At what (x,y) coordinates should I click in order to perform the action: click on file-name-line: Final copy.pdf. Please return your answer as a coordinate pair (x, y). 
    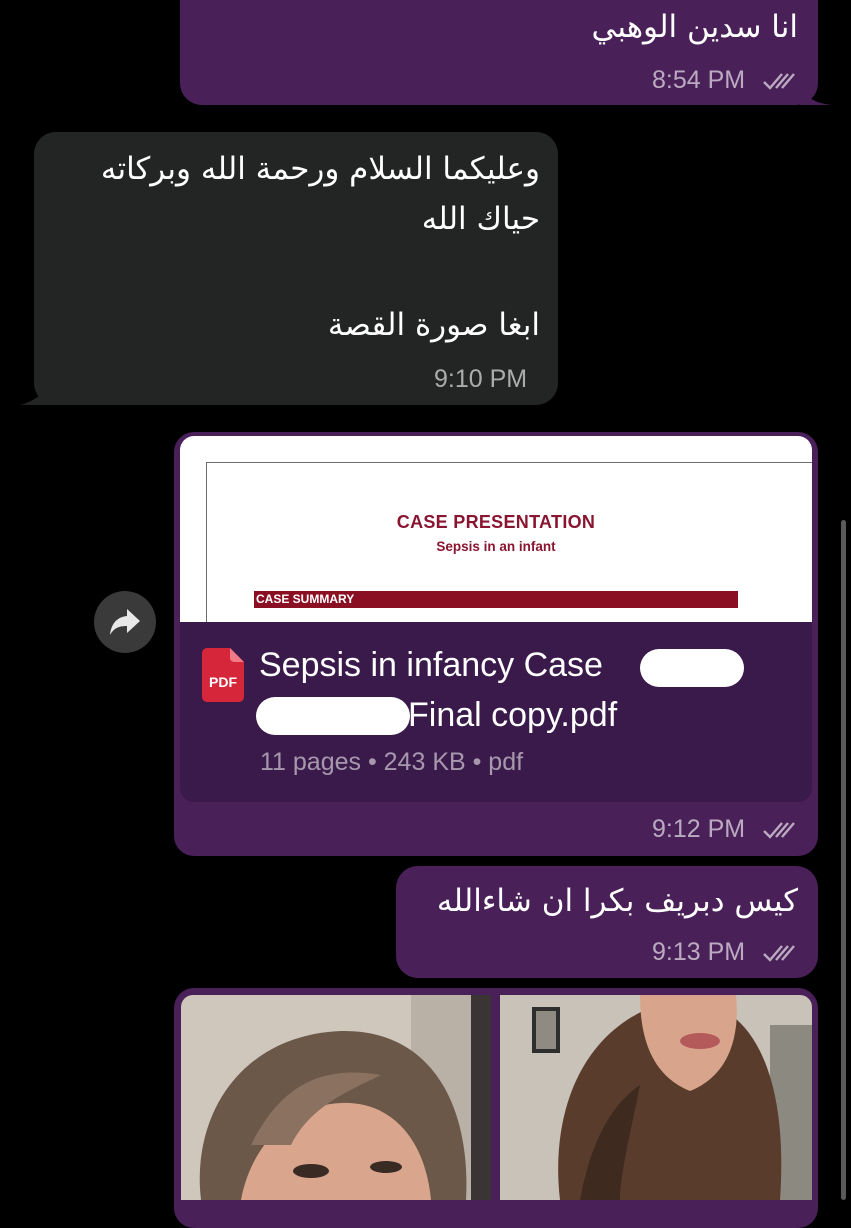
    Looking at the image, I should click on (513, 715).